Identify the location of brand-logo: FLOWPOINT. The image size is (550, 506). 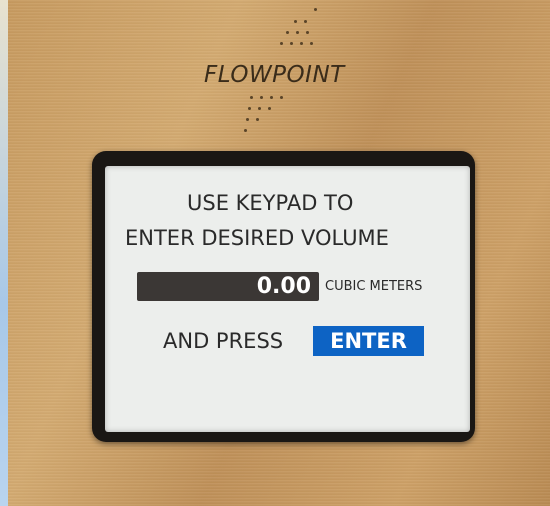
(274, 75).